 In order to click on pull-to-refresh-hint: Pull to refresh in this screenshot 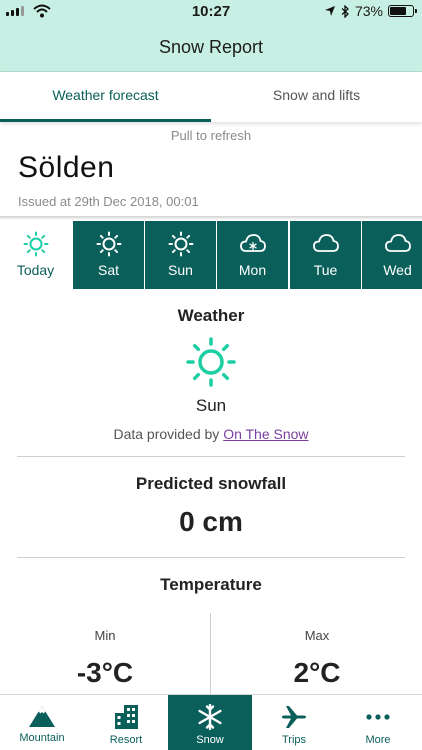, I will do `click(211, 135)`.